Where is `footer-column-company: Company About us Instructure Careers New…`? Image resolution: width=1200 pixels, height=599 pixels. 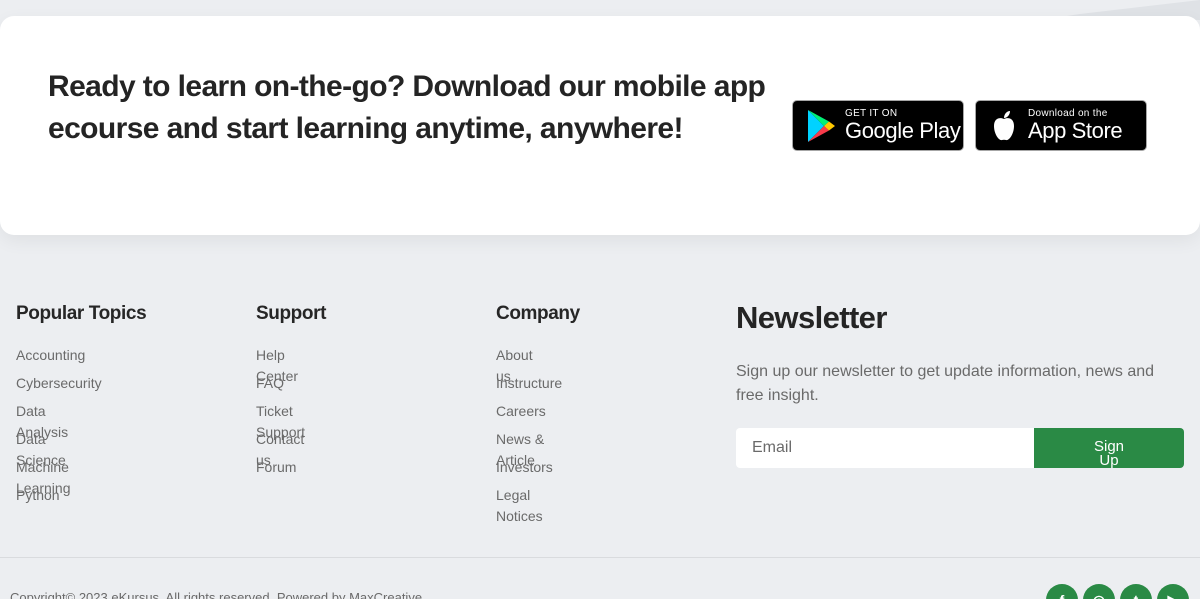
footer-column-company: Company About us Instructure Careers New… is located at coordinates (606, 412).